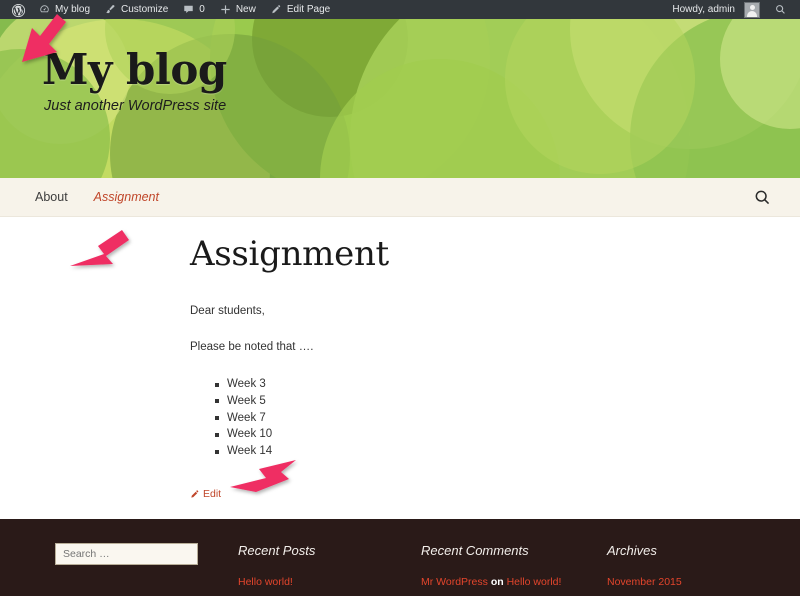 The image size is (800, 596). What do you see at coordinates (289, 254) in the screenshot?
I see `page-title: Assignment` at bounding box center [289, 254].